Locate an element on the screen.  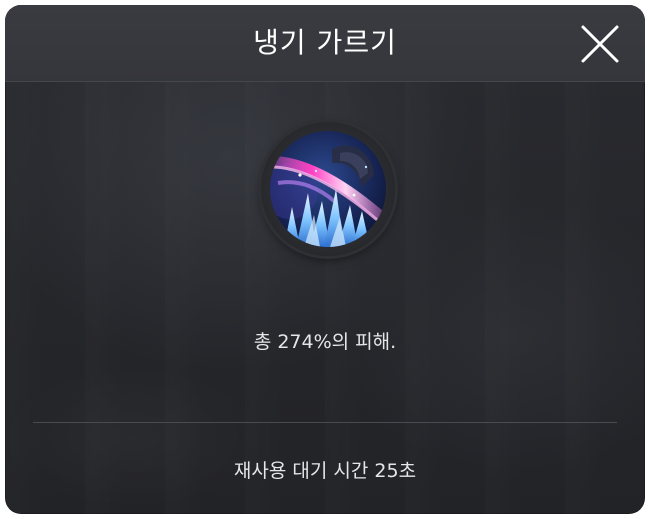
dialog-title: 냉기 가르기 is located at coordinates (325, 42).